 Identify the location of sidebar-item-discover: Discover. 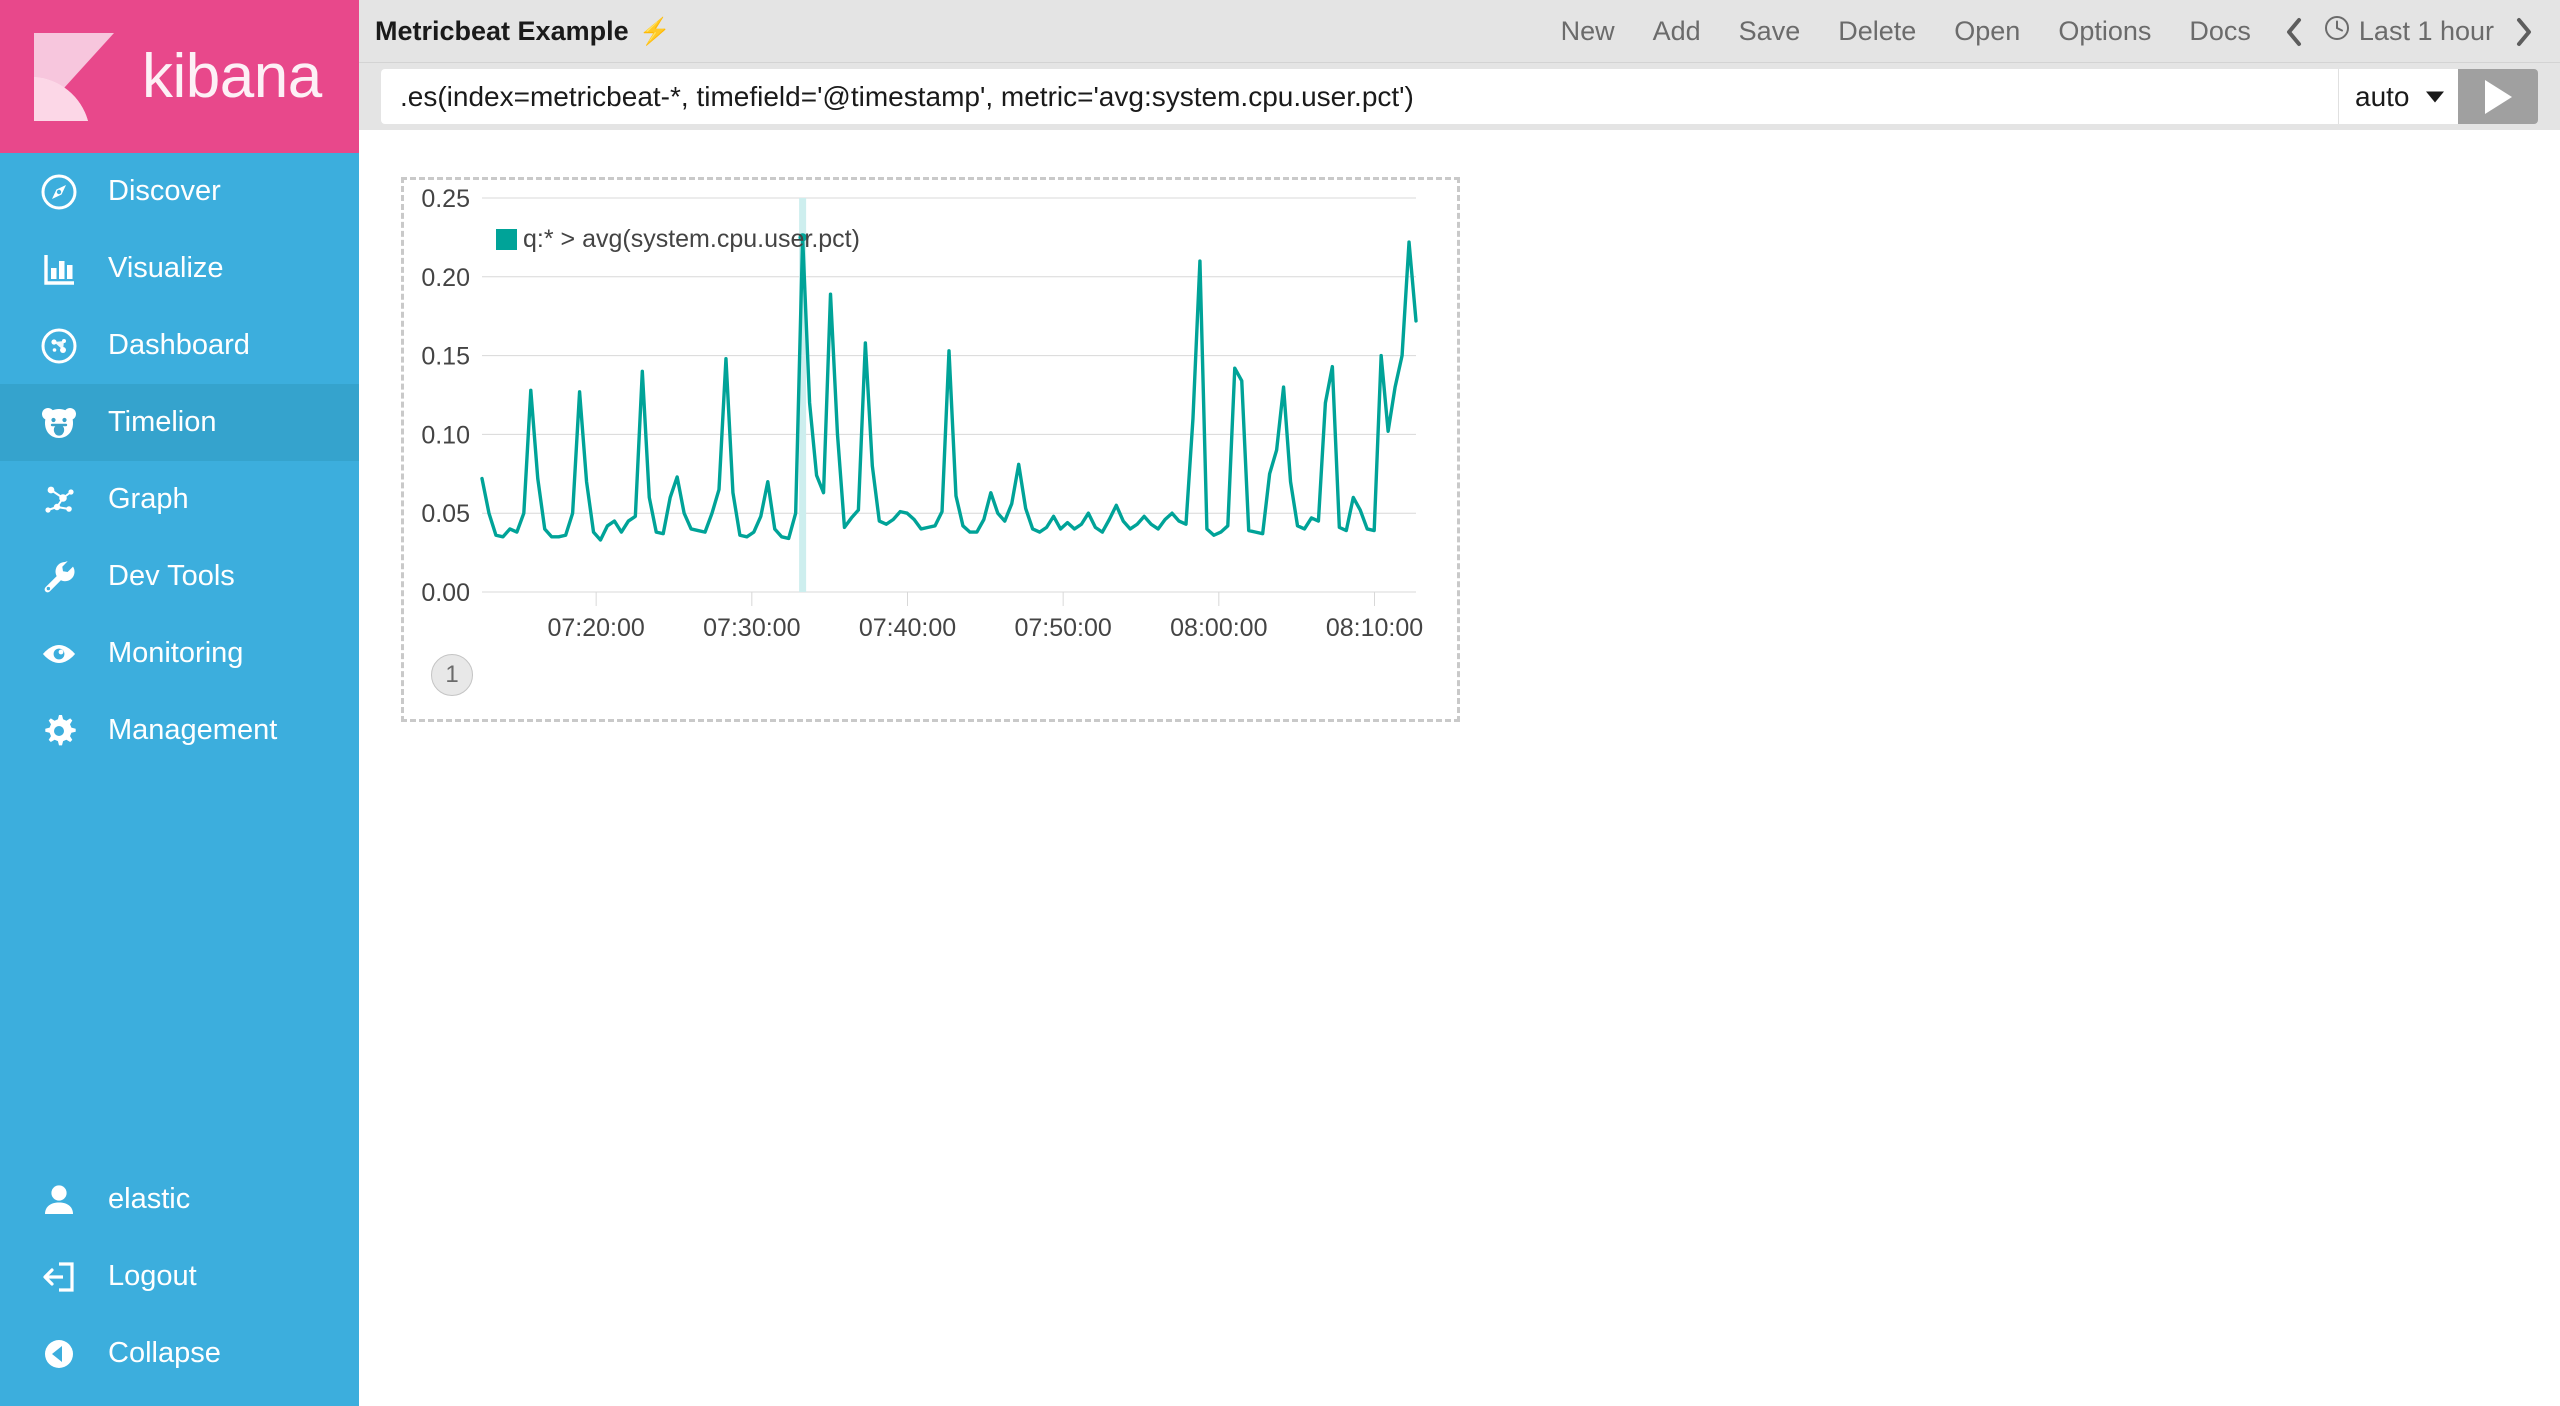
(179, 191).